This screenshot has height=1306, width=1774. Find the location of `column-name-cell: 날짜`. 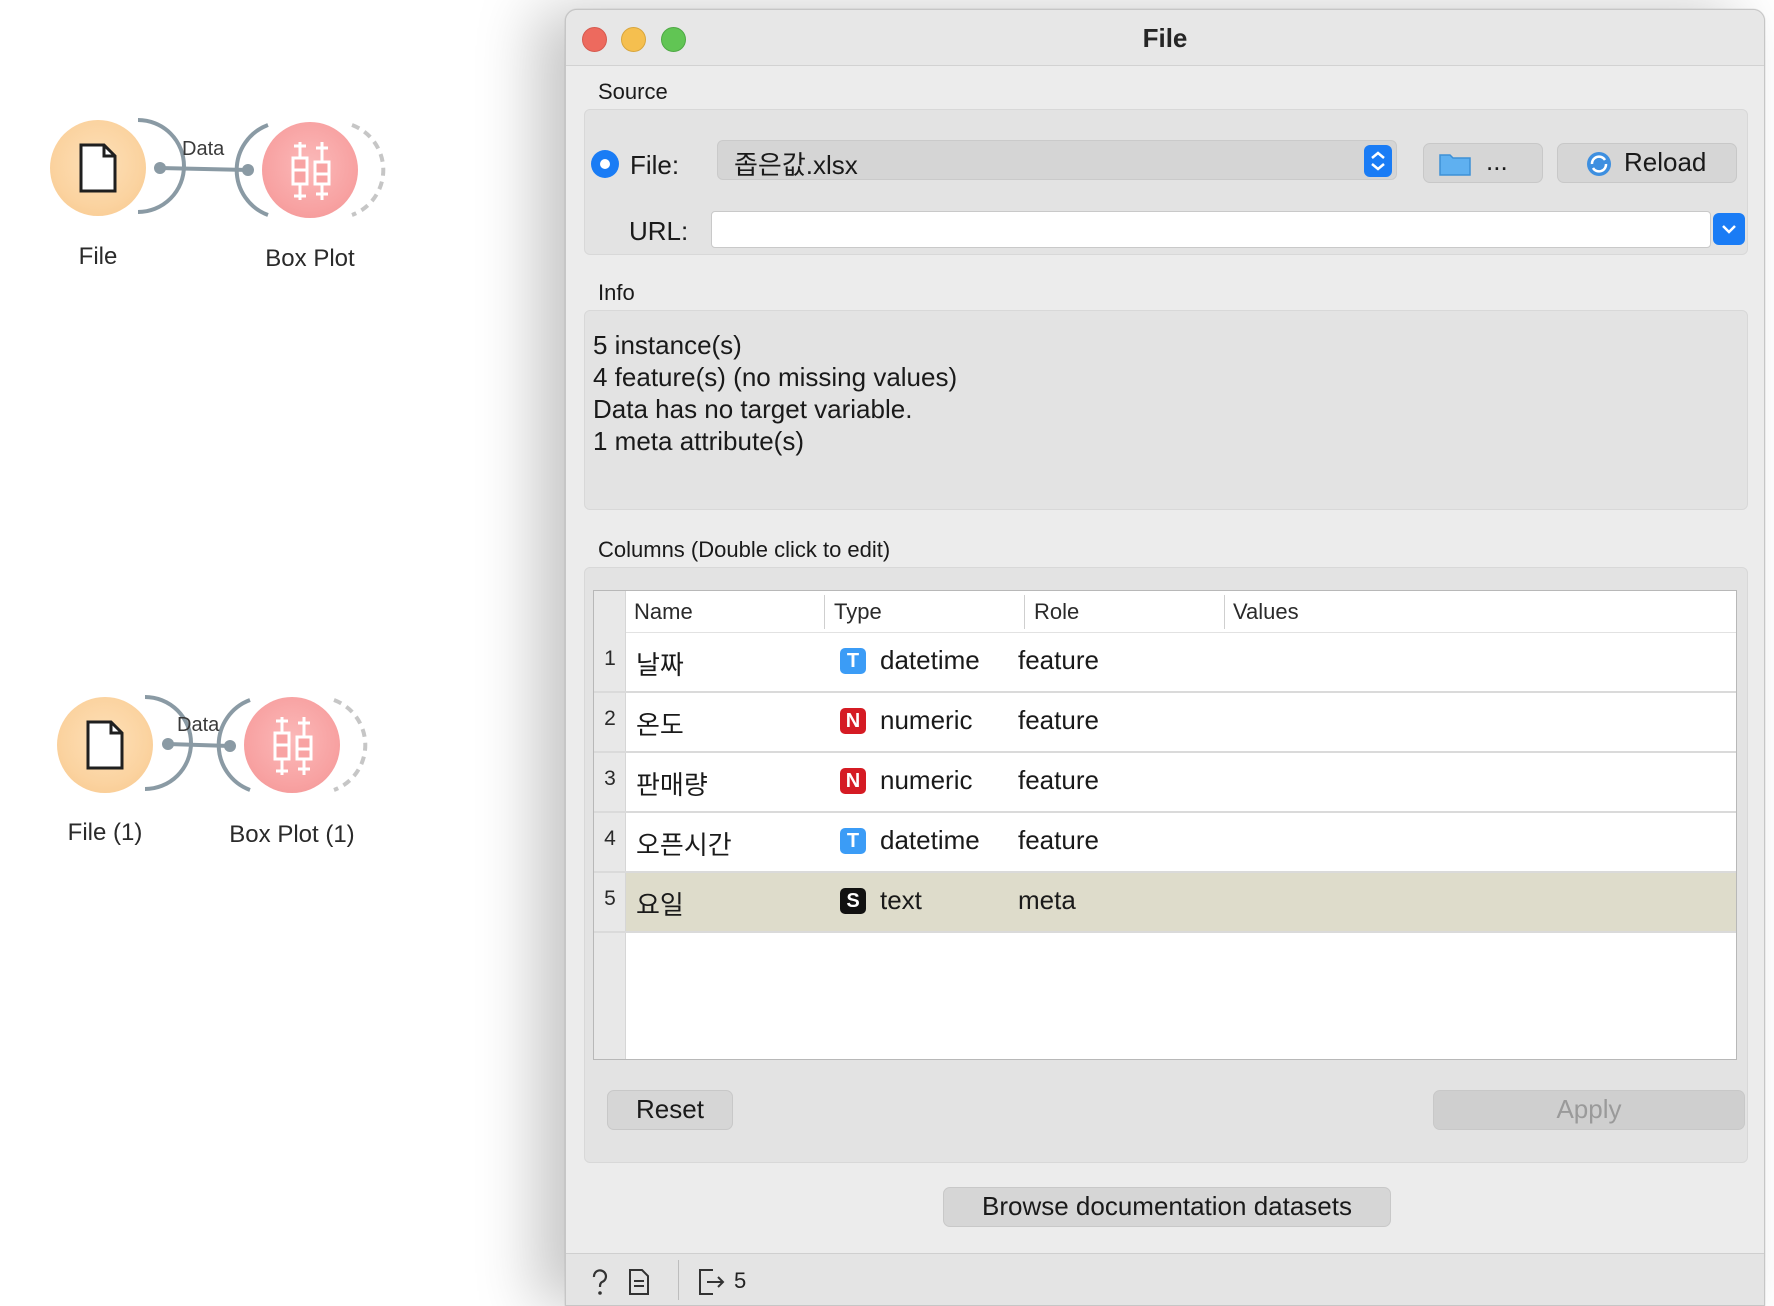

column-name-cell: 날짜 is located at coordinates (660, 663).